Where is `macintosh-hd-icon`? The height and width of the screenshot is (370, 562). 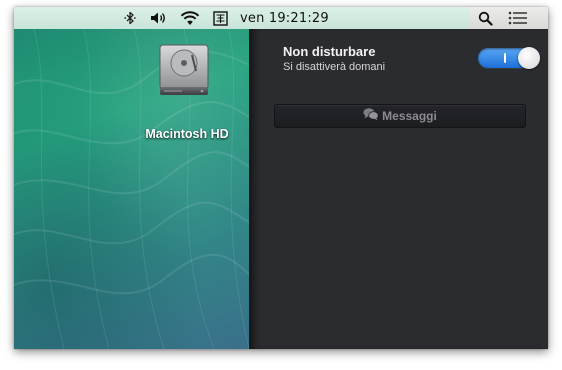 macintosh-hd-icon is located at coordinates (184, 69).